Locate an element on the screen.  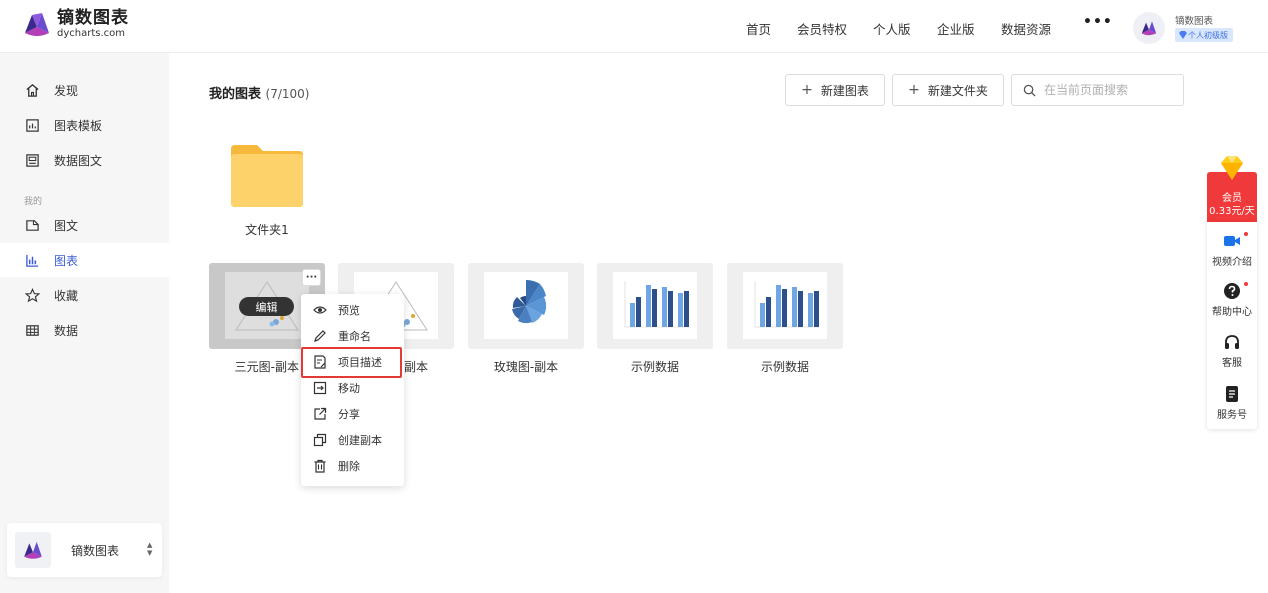
menu-item-move: 移动 is located at coordinates (352, 388).